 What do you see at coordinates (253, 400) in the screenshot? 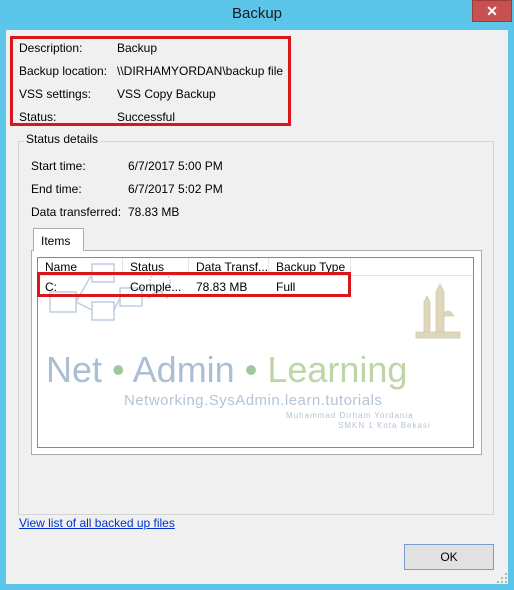
I see `watermark-subtitle: Networking.SysAdmin.learn.tutorials` at bounding box center [253, 400].